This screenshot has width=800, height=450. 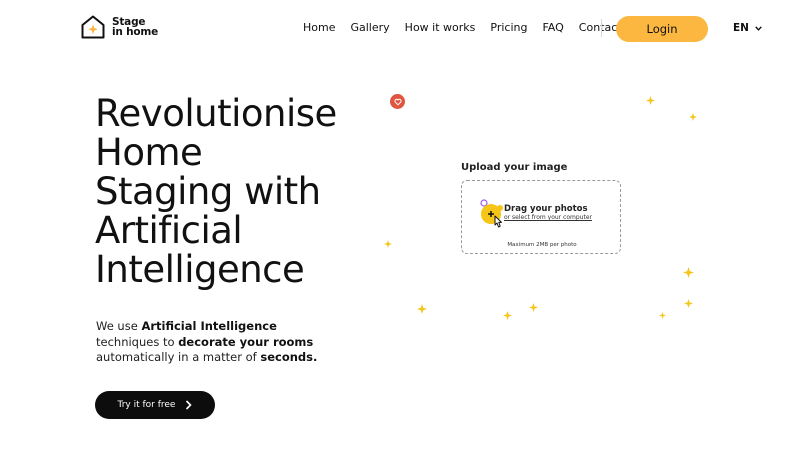 I want to click on description-bold: seconds., so click(x=289, y=357).